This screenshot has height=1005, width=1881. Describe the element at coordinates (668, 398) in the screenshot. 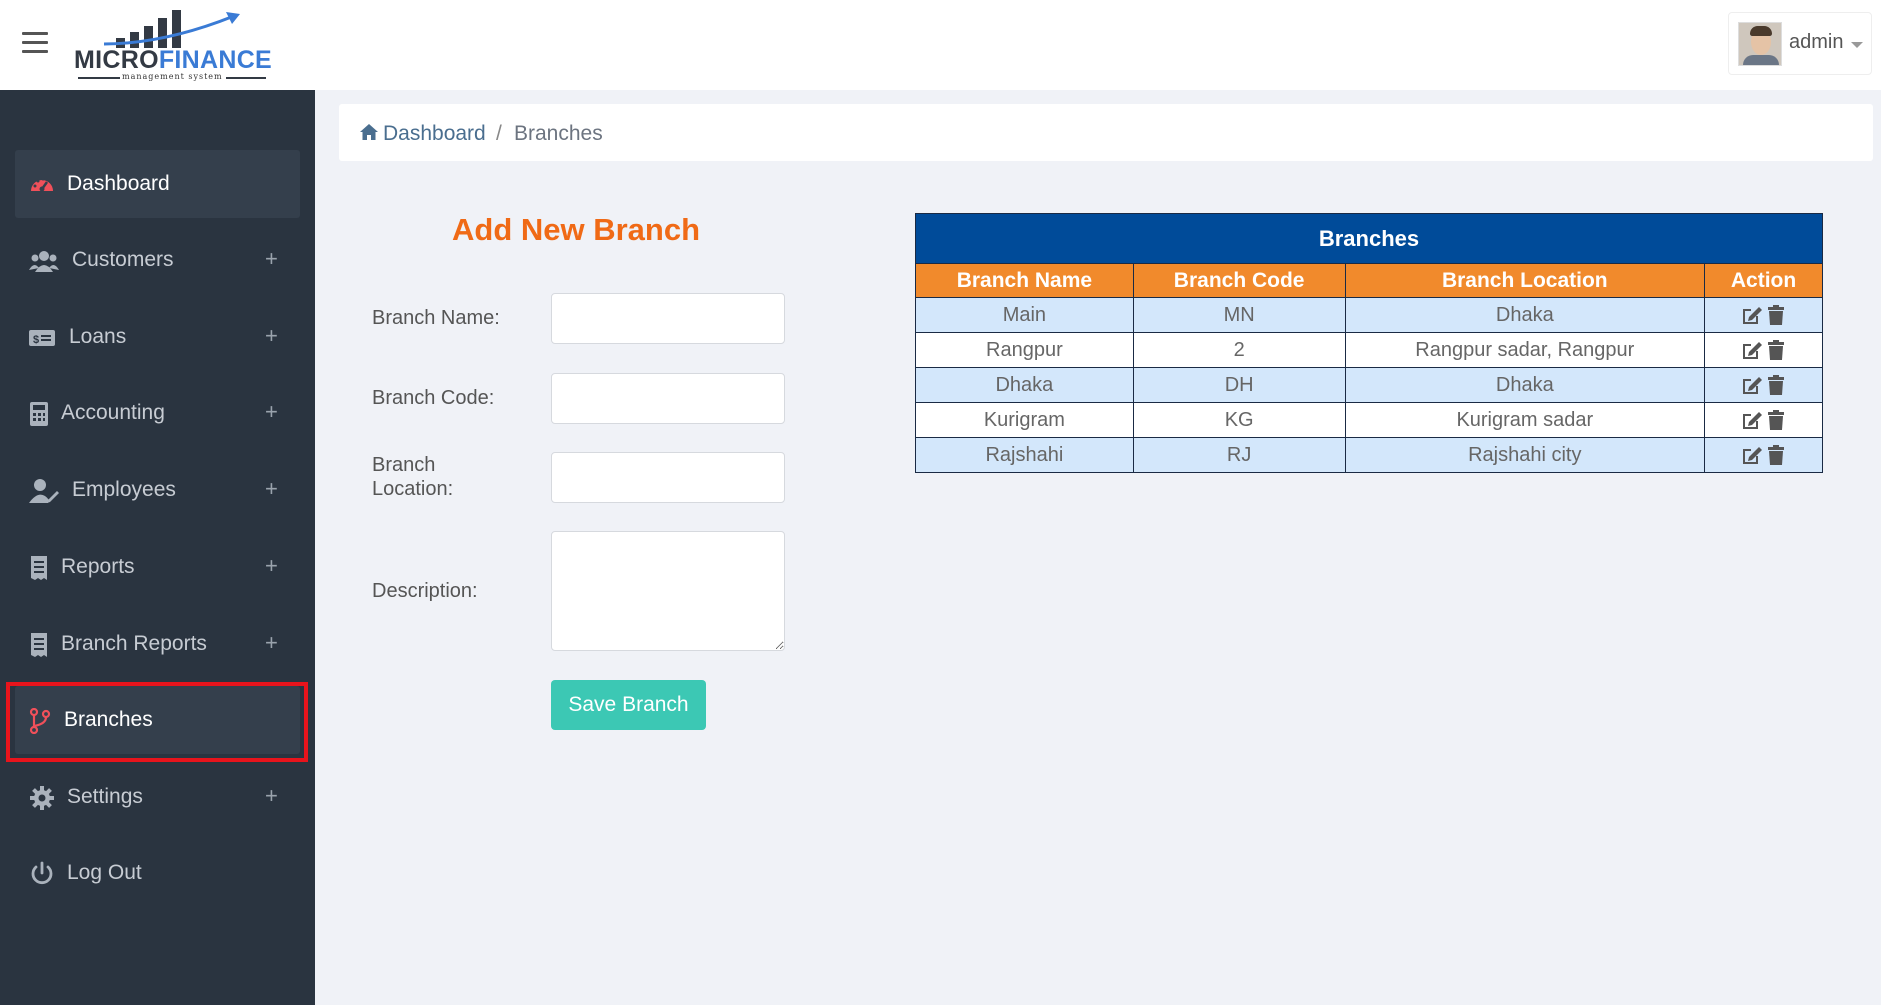

I see `branch-code-input` at that location.